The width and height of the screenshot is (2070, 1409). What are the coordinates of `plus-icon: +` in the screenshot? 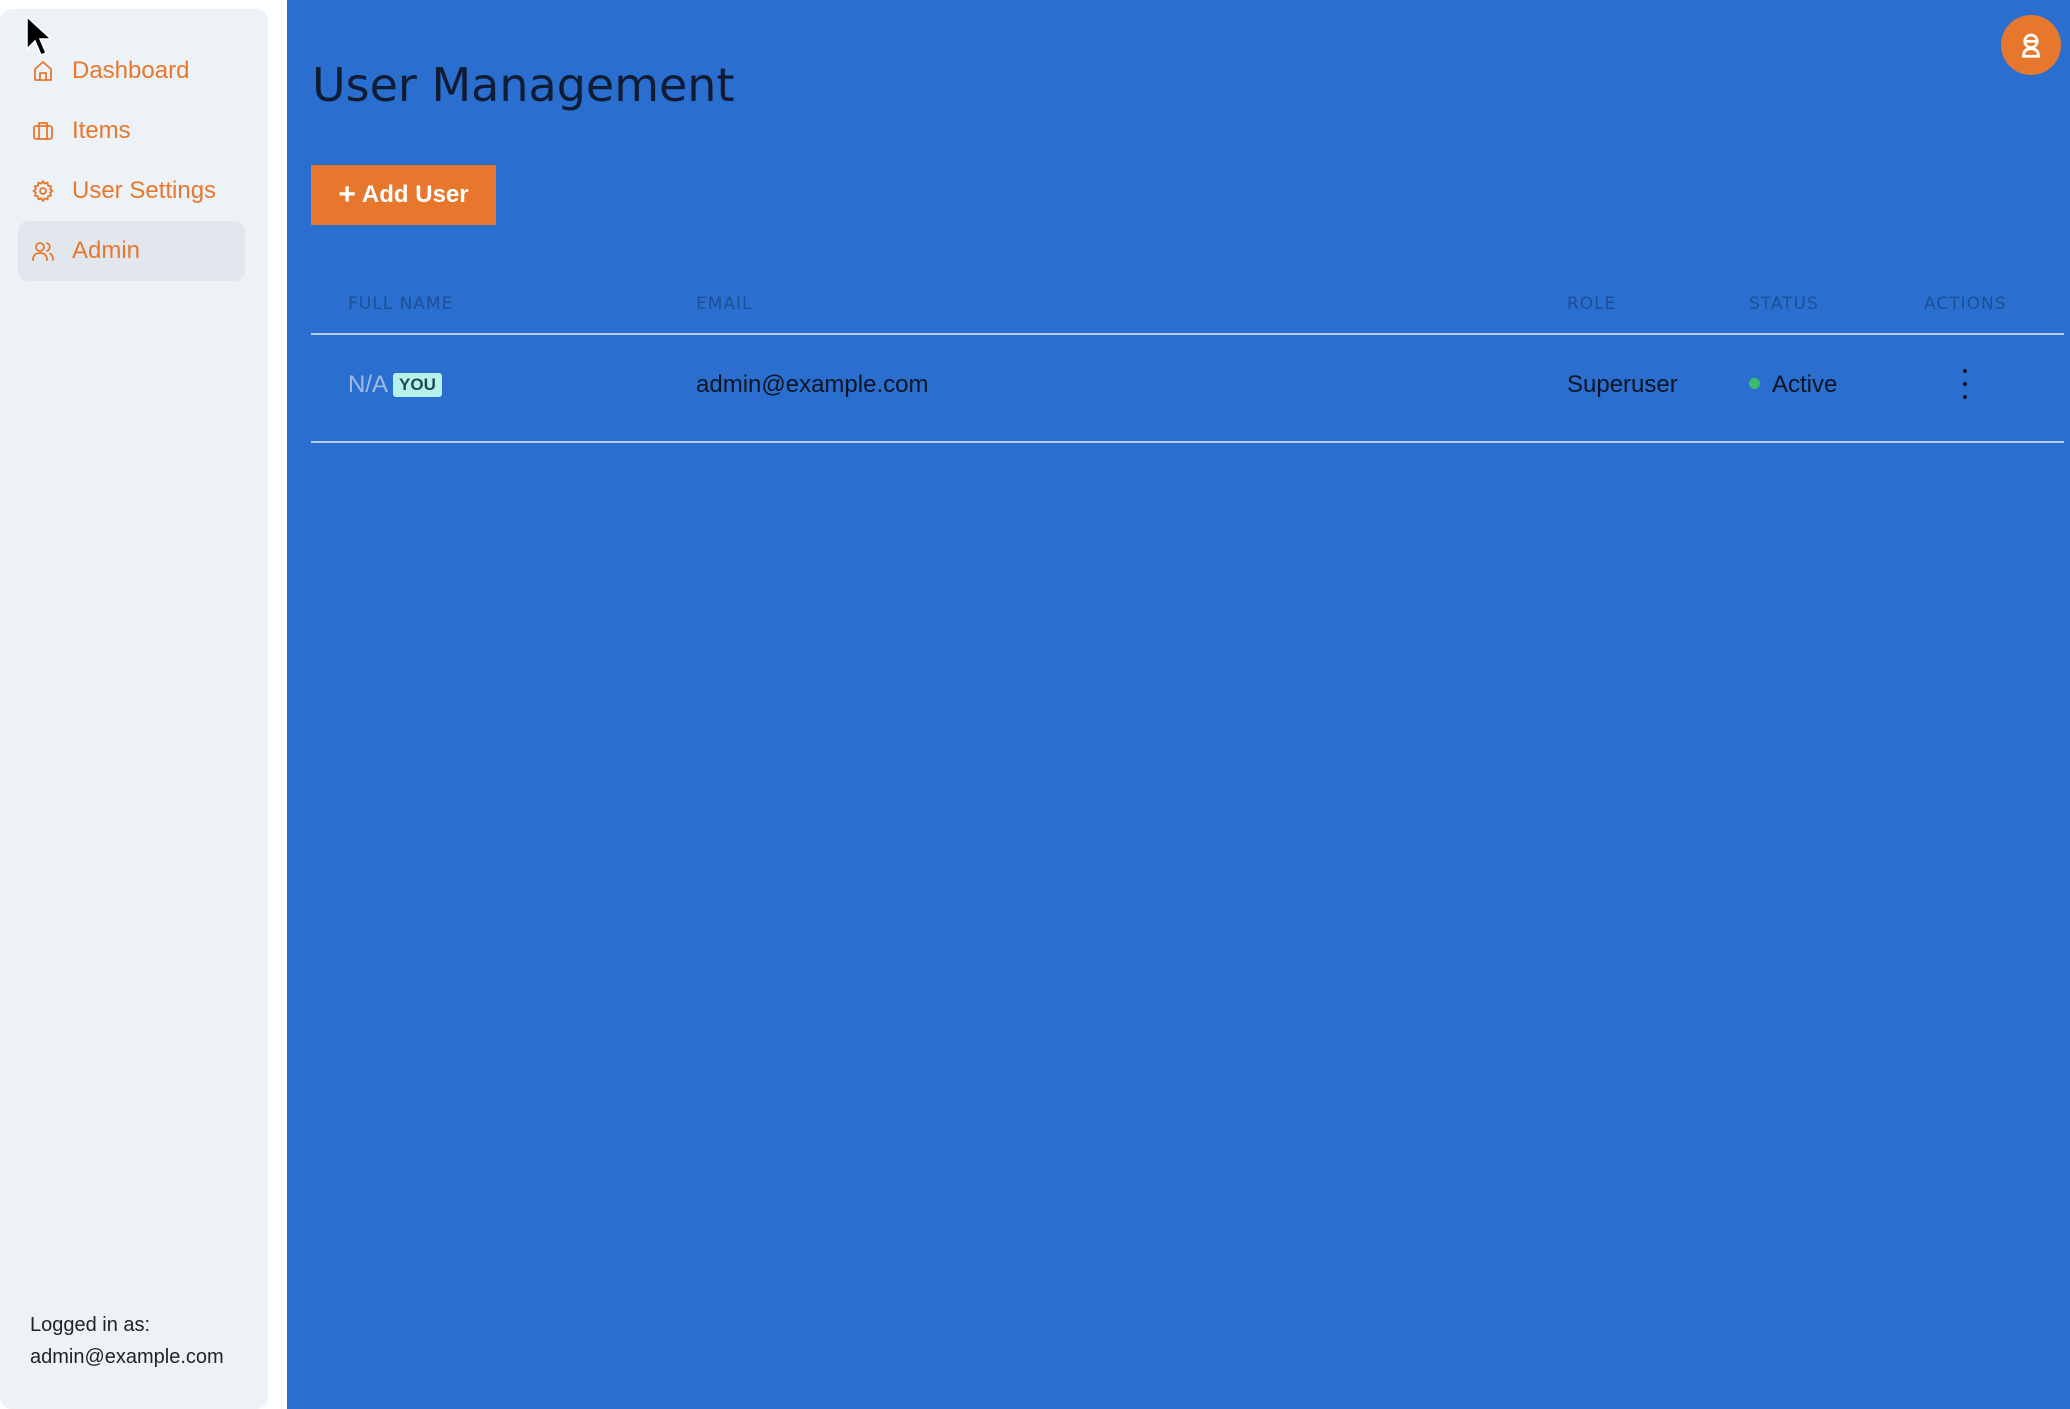 It's located at (347, 194).